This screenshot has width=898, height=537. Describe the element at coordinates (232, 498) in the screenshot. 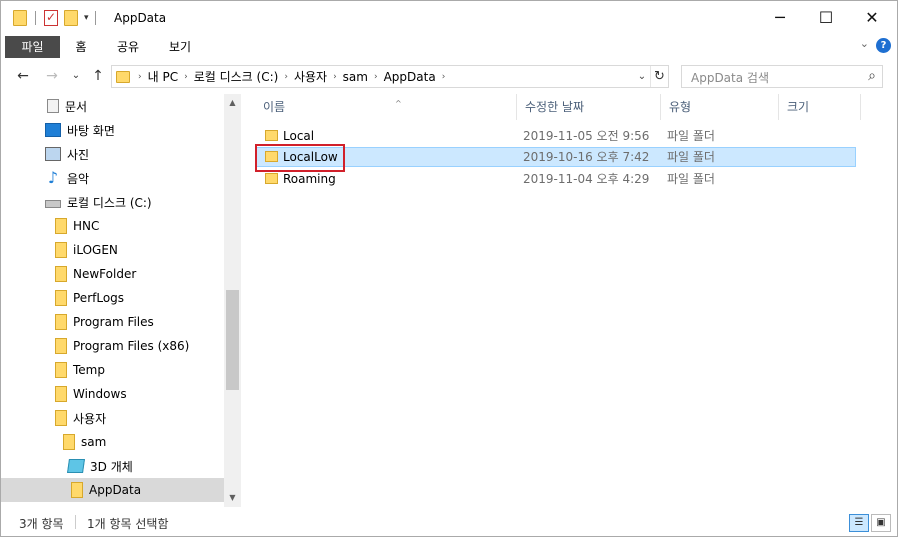

I see `scroll-down-icon: ▼` at that location.